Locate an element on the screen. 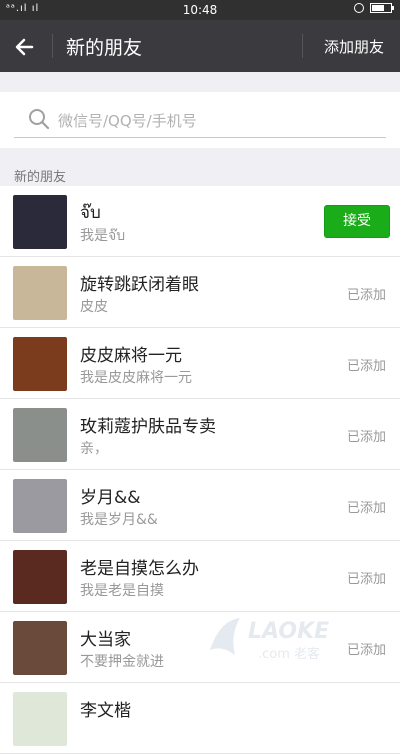 This screenshot has width=400, height=754. friend-request-message: 皮皮 is located at coordinates (94, 307).